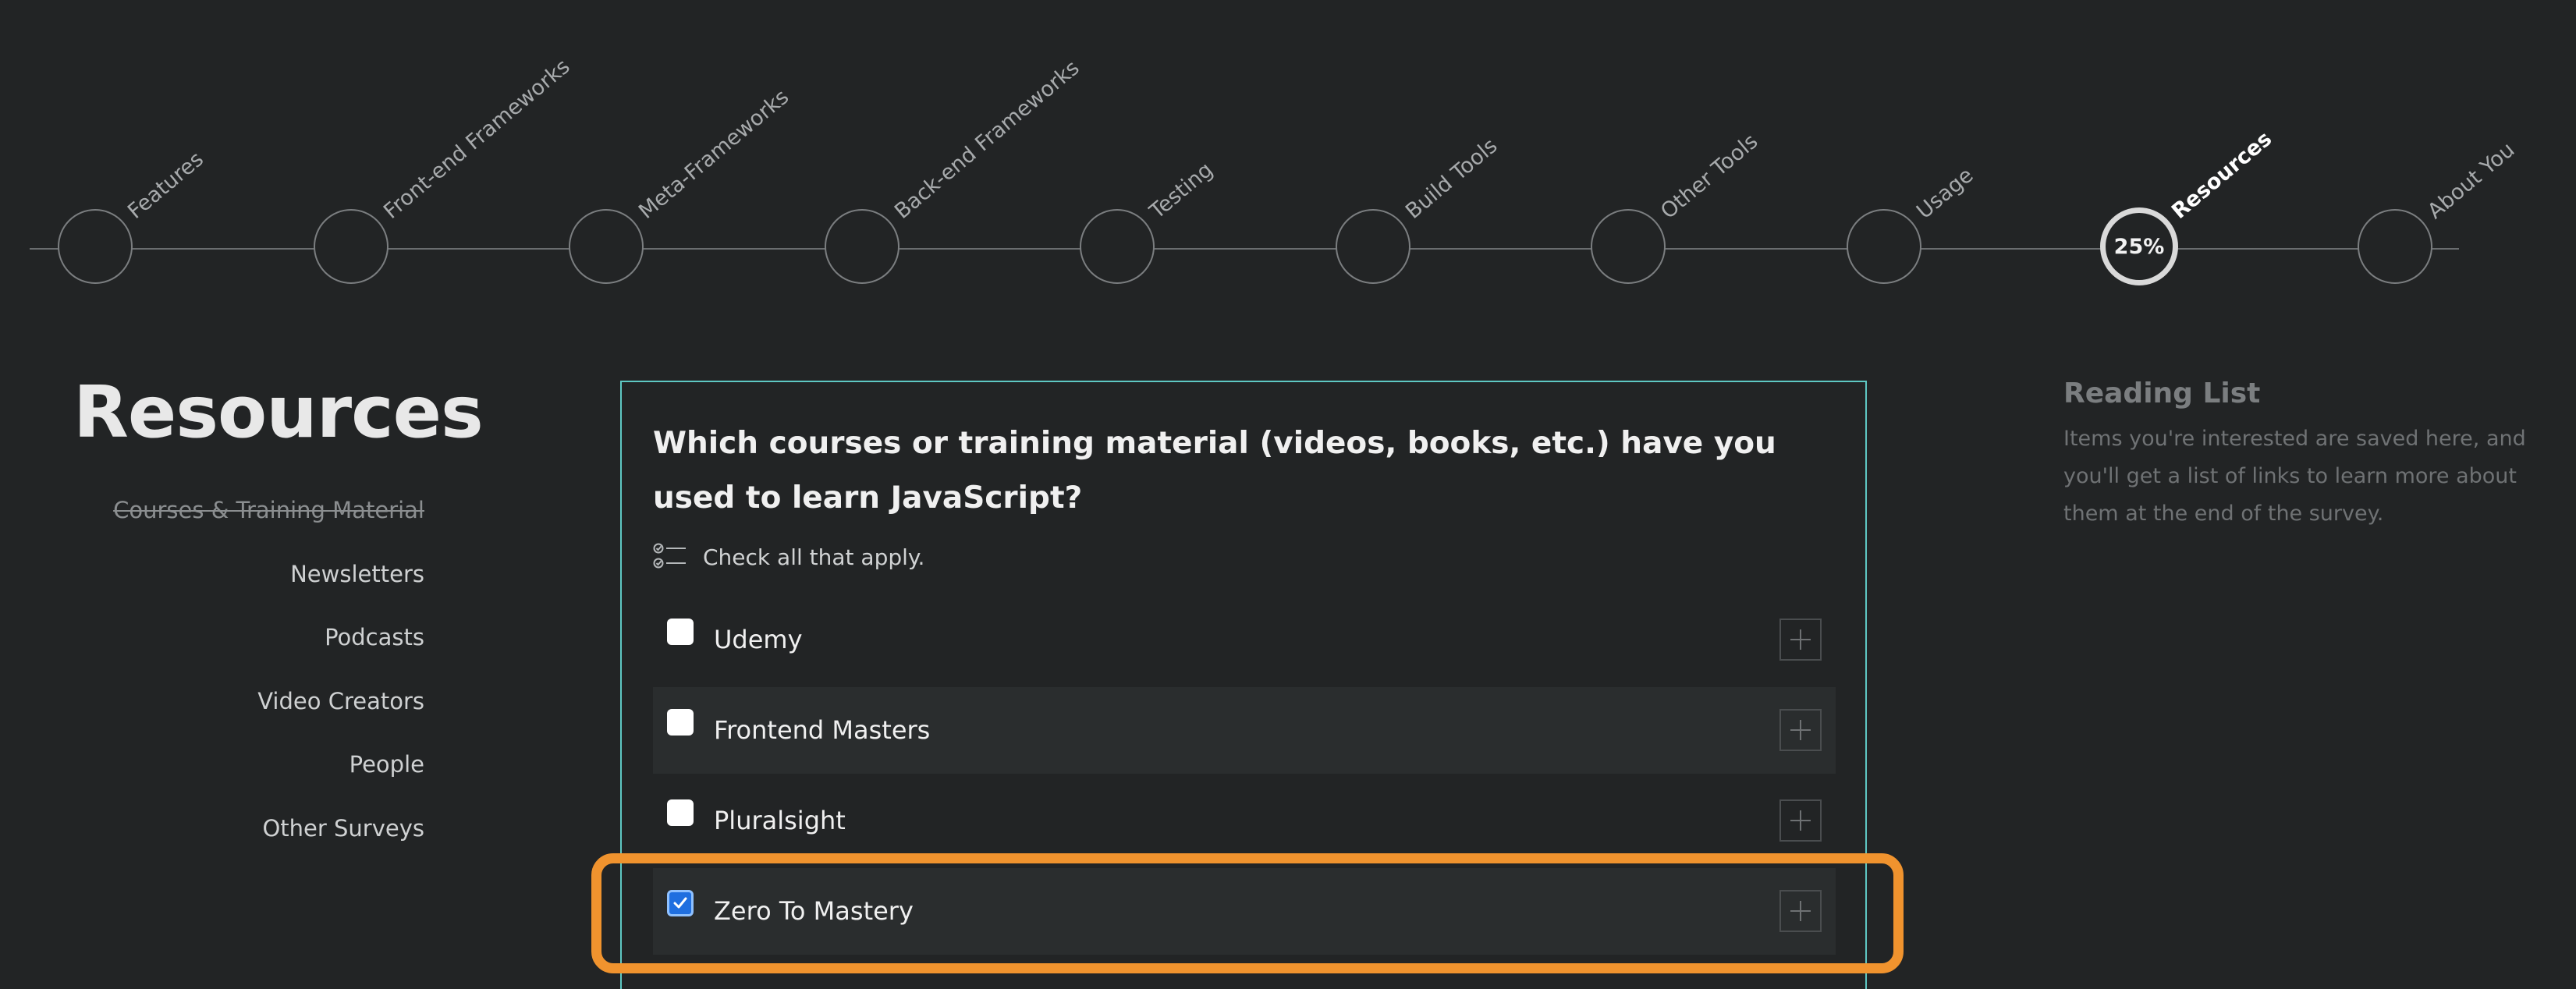  What do you see at coordinates (1709, 176) in the screenshot?
I see `step-label: Other Tools` at bounding box center [1709, 176].